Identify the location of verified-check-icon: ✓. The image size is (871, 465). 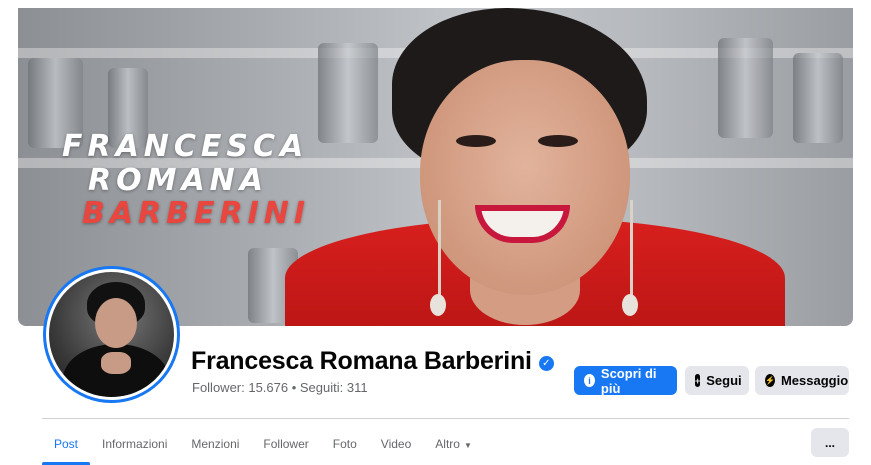
(546, 363).